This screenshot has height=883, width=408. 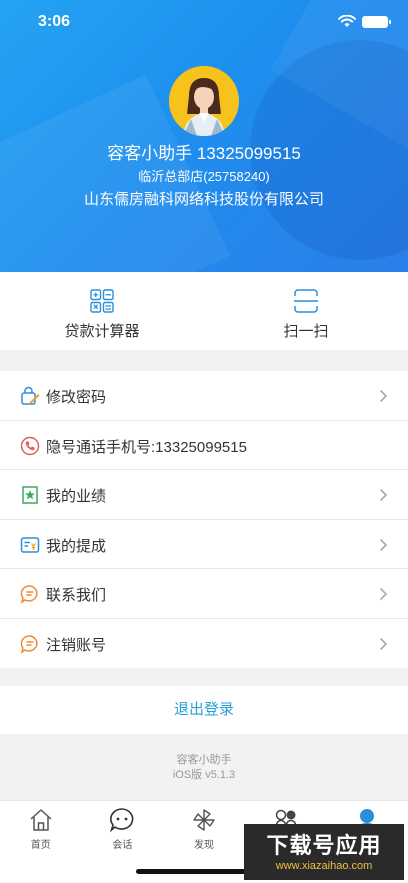 What do you see at coordinates (204, 495) in the screenshot?
I see `menu-item-my-performance: 我的业绩` at bounding box center [204, 495].